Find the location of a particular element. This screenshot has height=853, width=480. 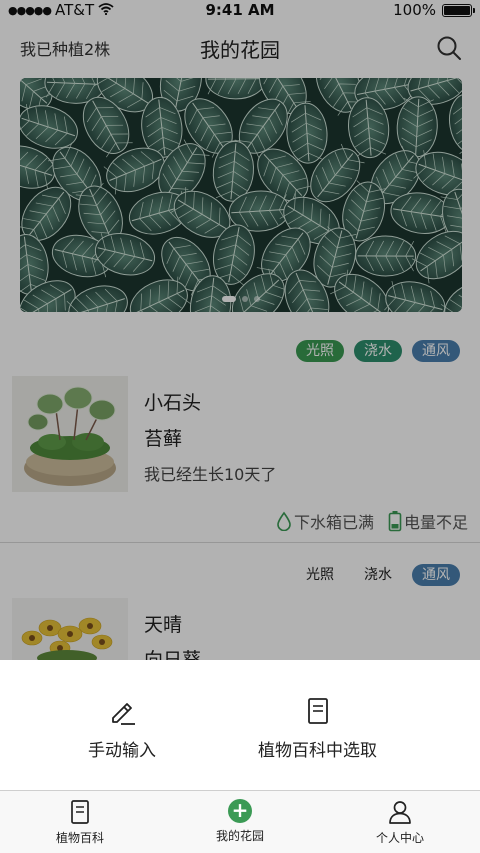

tab-encyclopedia: 植物百科 is located at coordinates (80, 822).